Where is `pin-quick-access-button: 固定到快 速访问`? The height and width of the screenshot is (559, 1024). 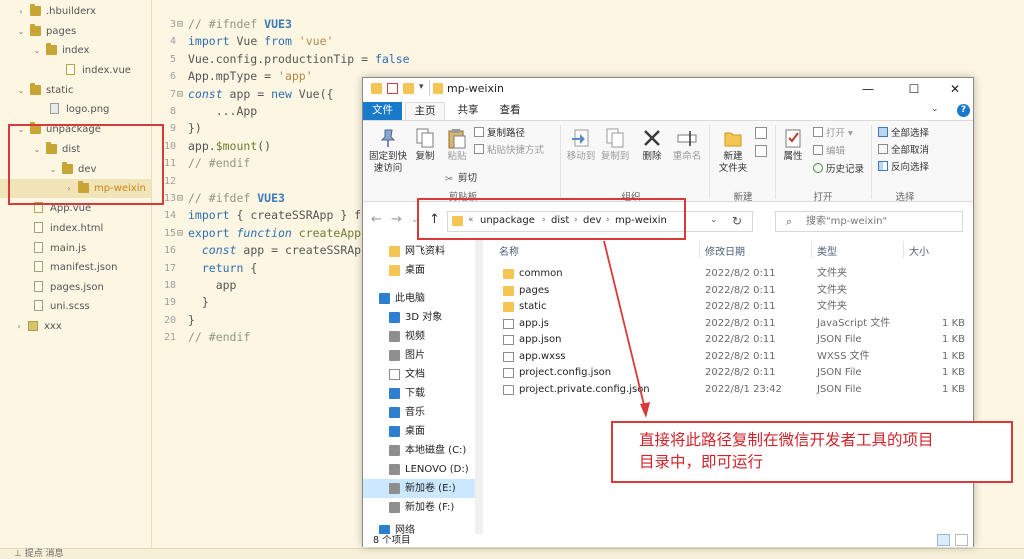
pin-quick-access-button: 固定到快 速访问 is located at coordinates (388, 151).